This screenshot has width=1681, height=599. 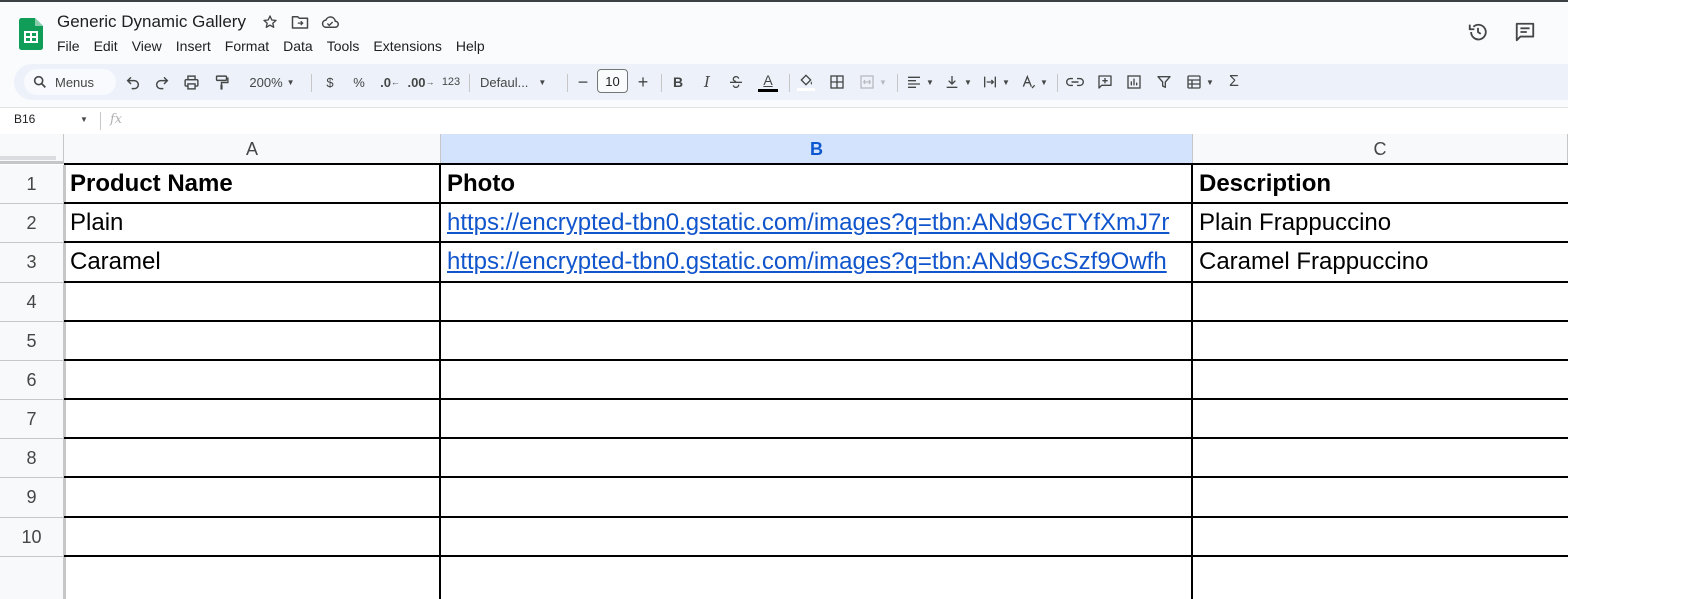 I want to click on cell-c2: Plain Frappuccino, so click(x=1380, y=223).